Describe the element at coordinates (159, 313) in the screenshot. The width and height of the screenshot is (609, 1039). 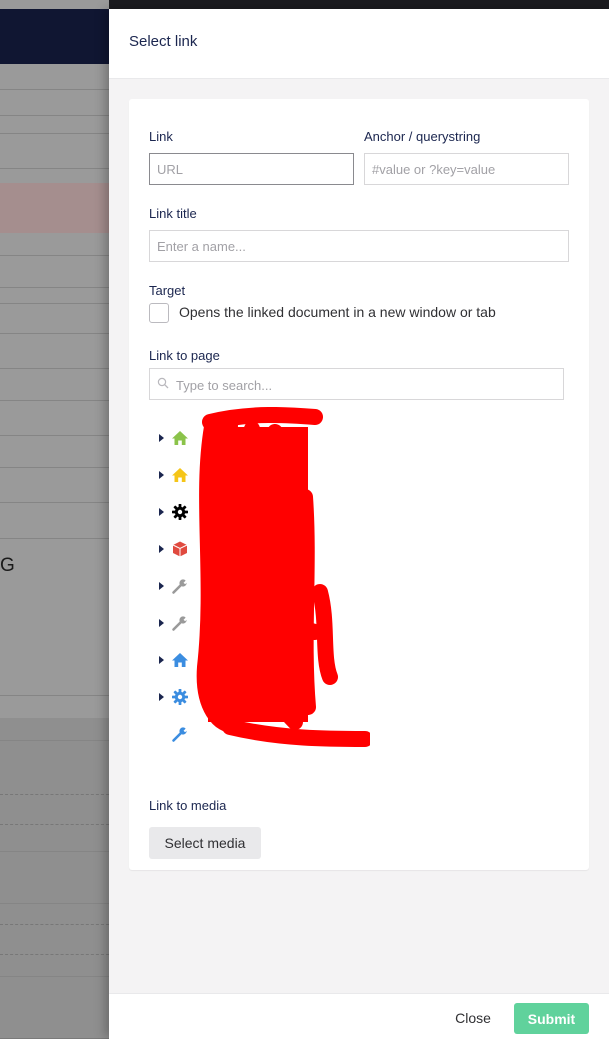
I see `new-window-checkbox` at that location.